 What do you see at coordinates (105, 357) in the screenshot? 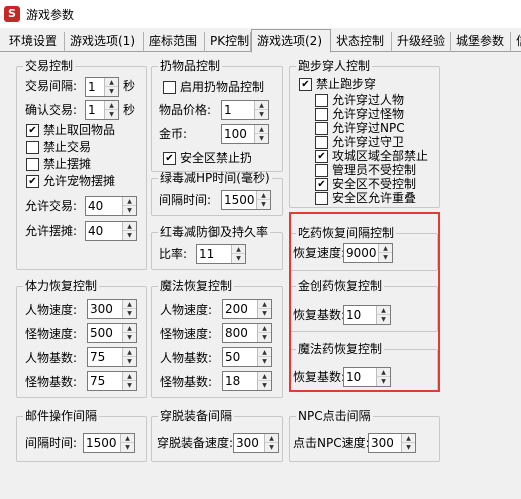
I see `hp-player-base-input` at bounding box center [105, 357].